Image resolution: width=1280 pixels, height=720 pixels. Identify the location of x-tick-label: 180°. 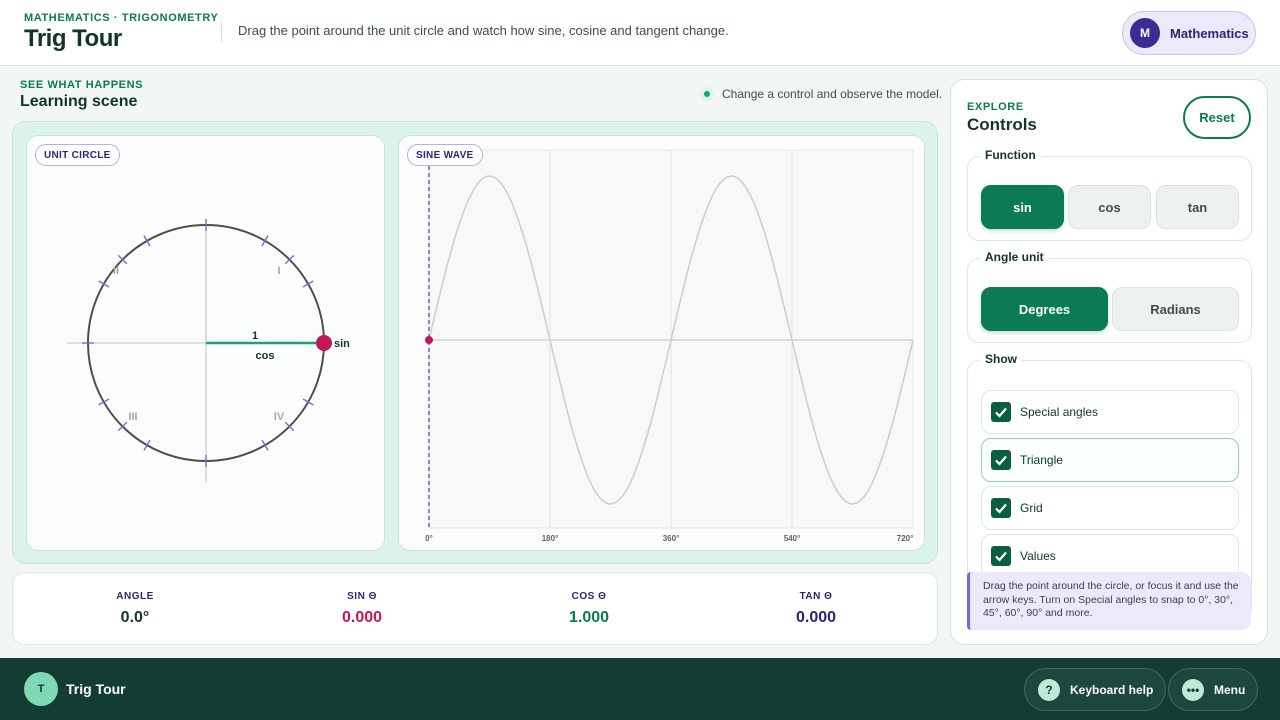
(550, 538).